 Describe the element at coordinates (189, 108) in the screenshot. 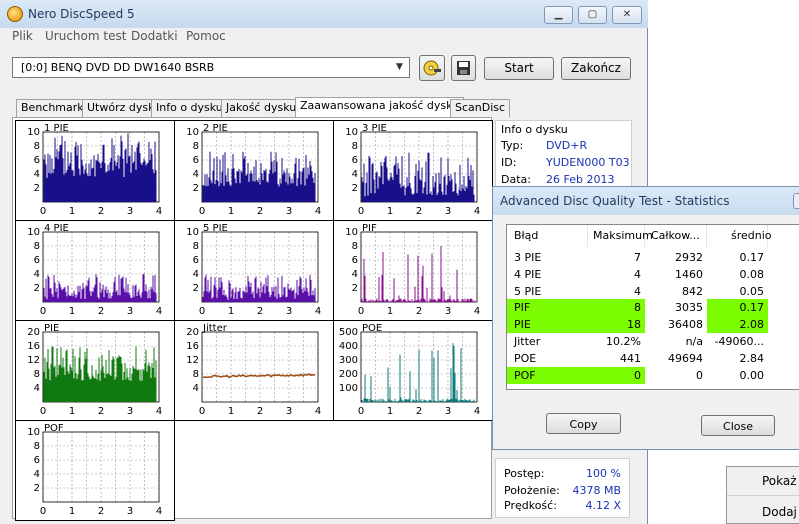

I see `tab-disc-info: Info o dysku` at that location.